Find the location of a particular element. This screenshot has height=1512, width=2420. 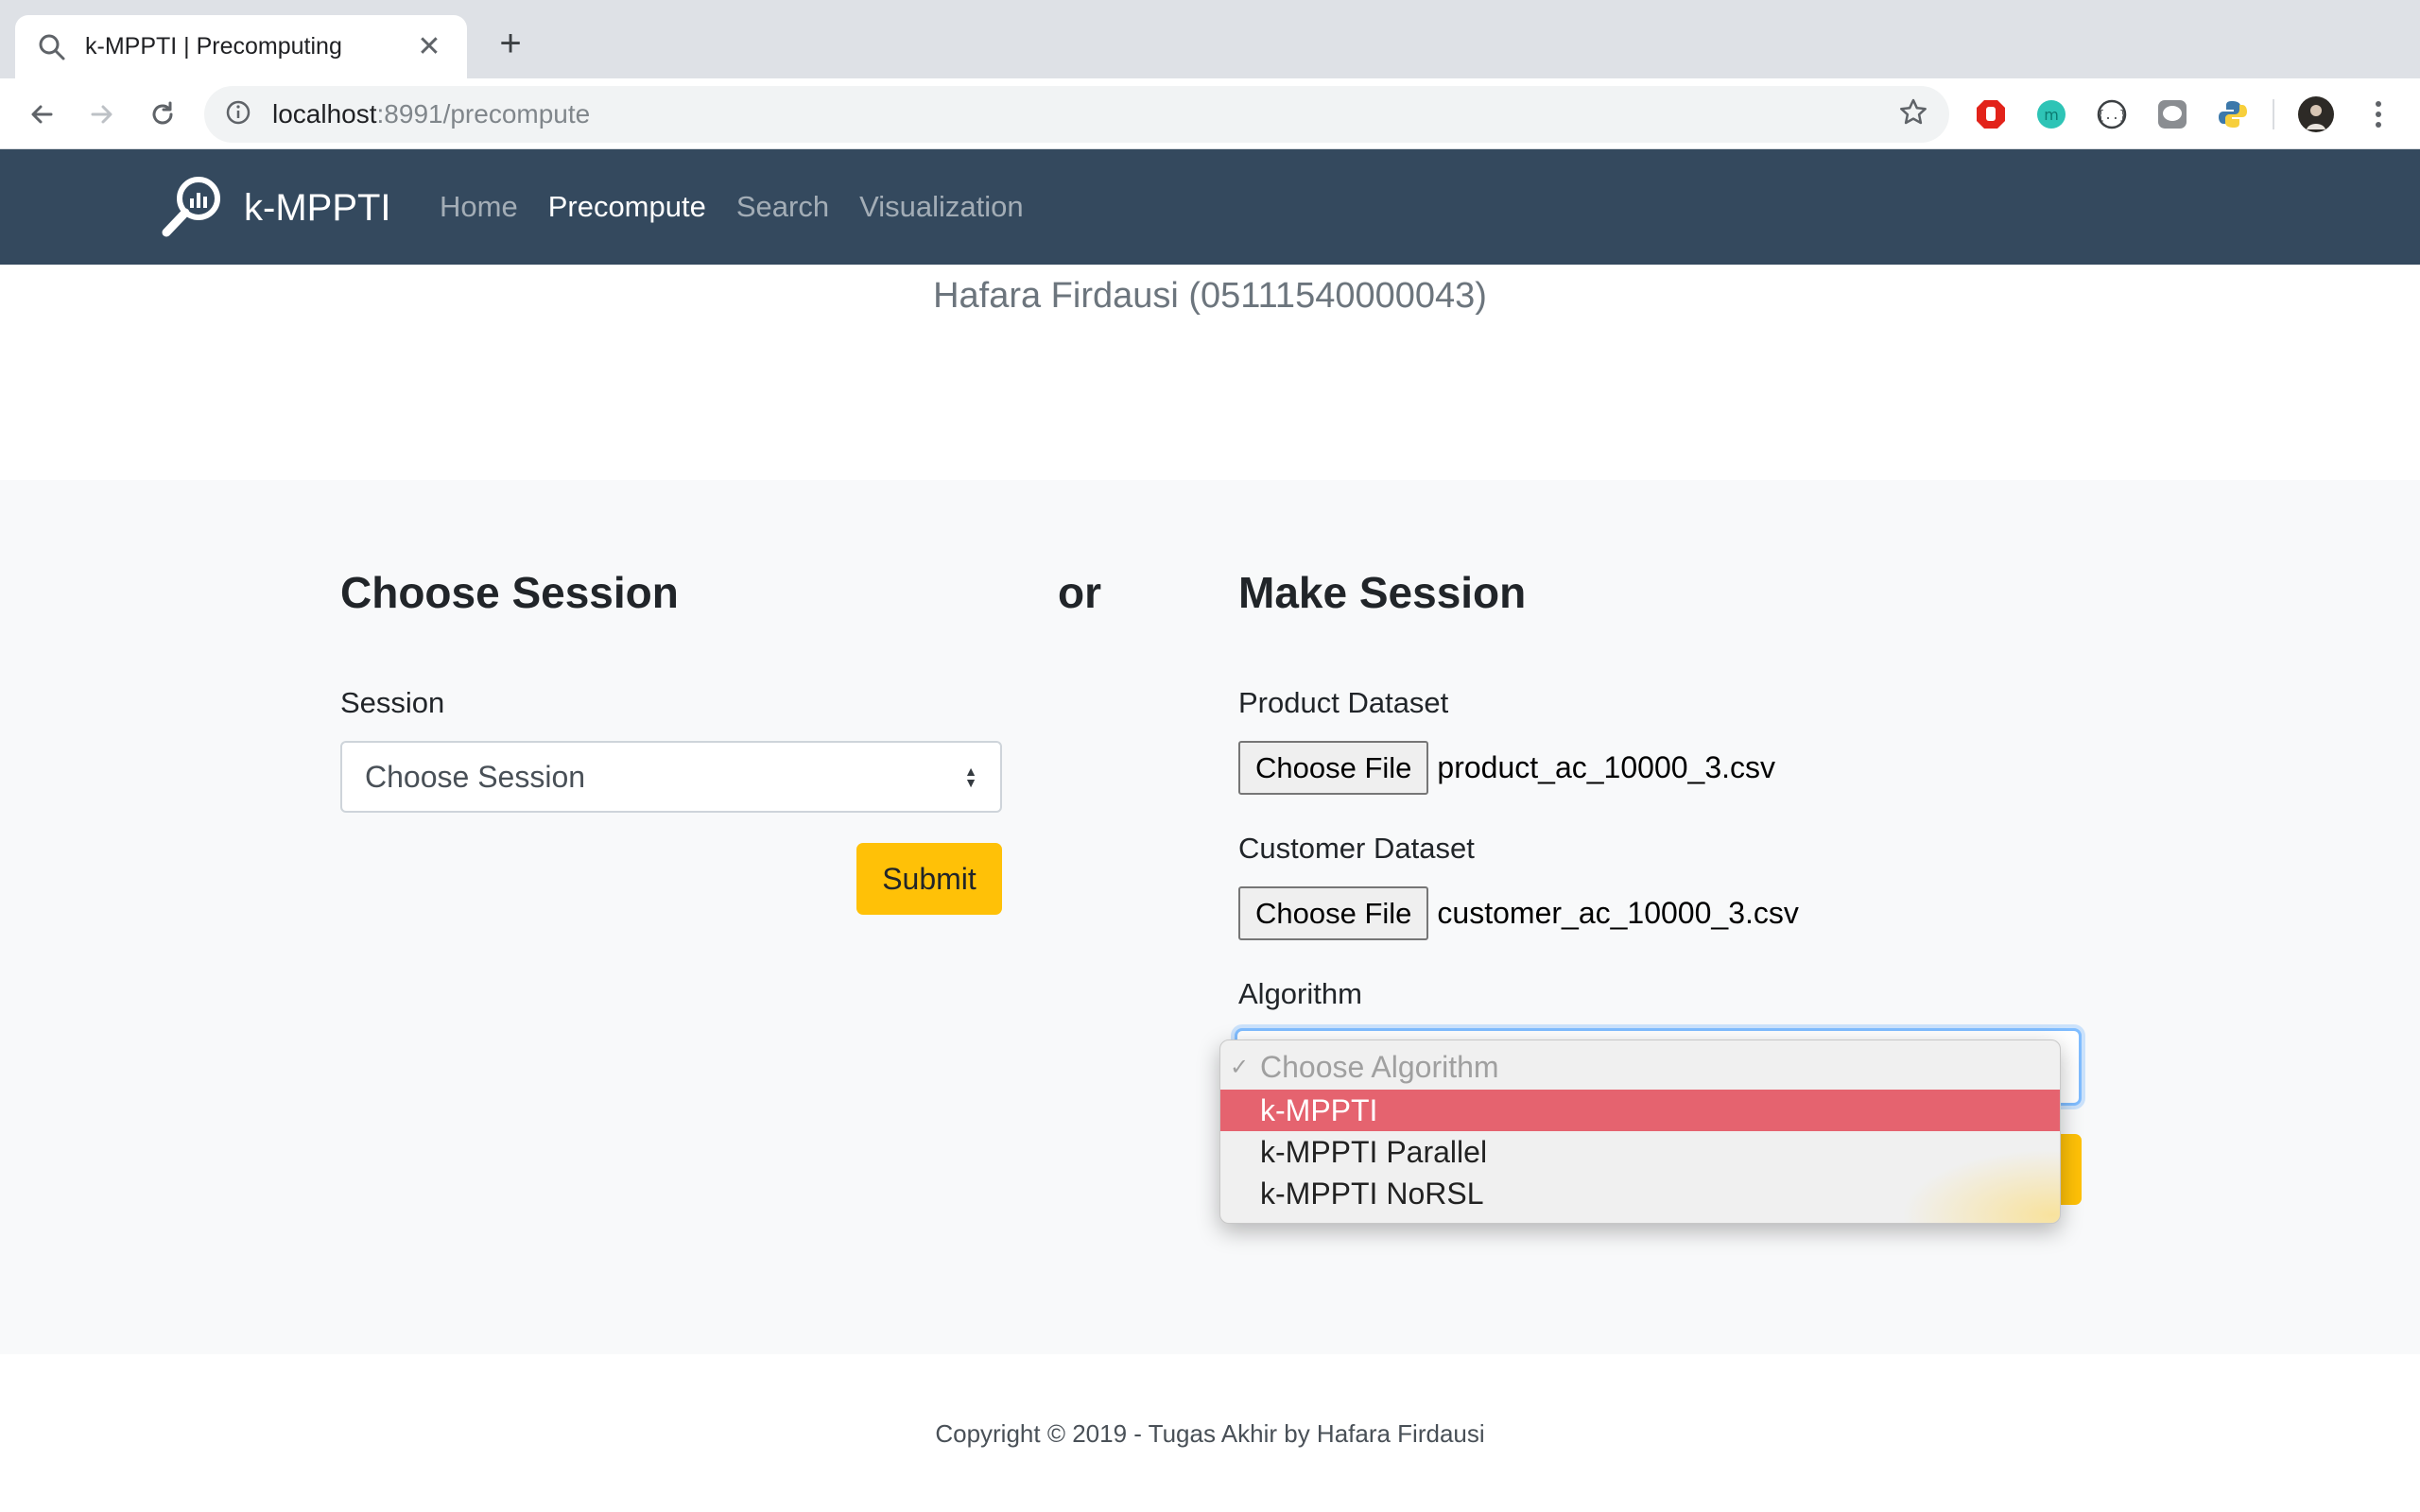

profile-avatar is located at coordinates (2316, 114).